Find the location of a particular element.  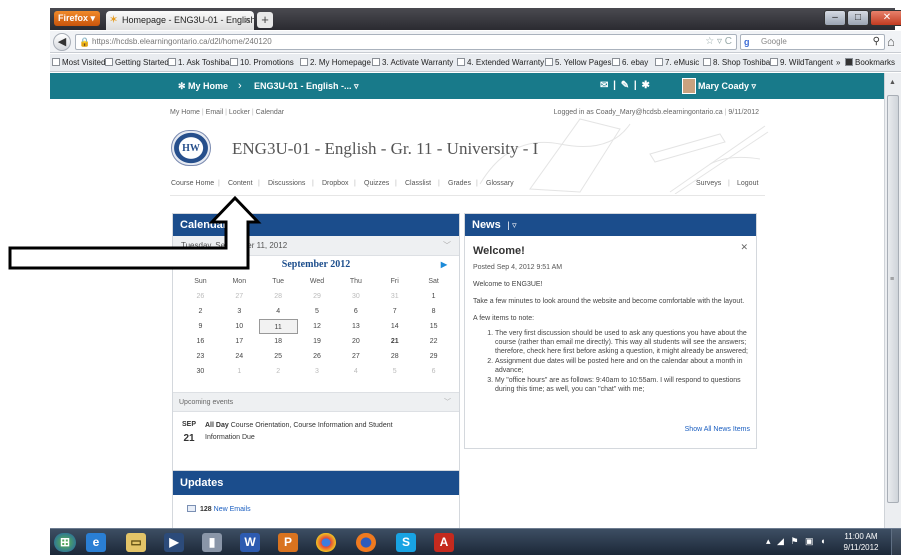

show-all-news-link: Show All News Items is located at coordinates (717, 429).